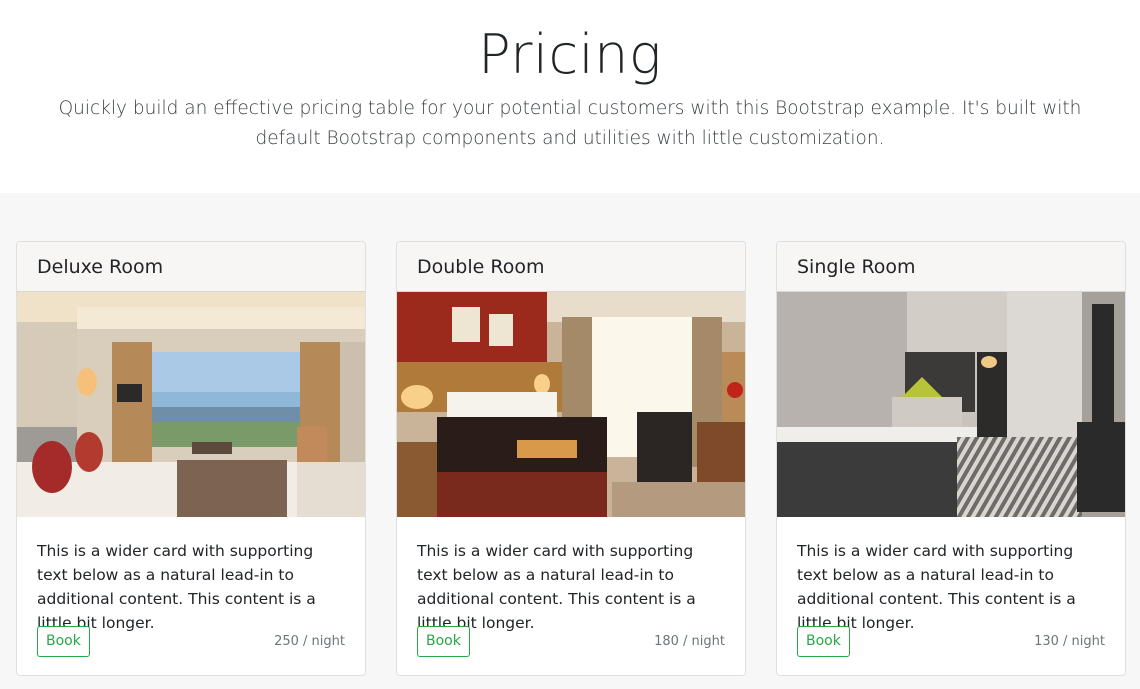 The height and width of the screenshot is (689, 1140). What do you see at coordinates (856, 266) in the screenshot?
I see `card-title: Single Room` at bounding box center [856, 266].